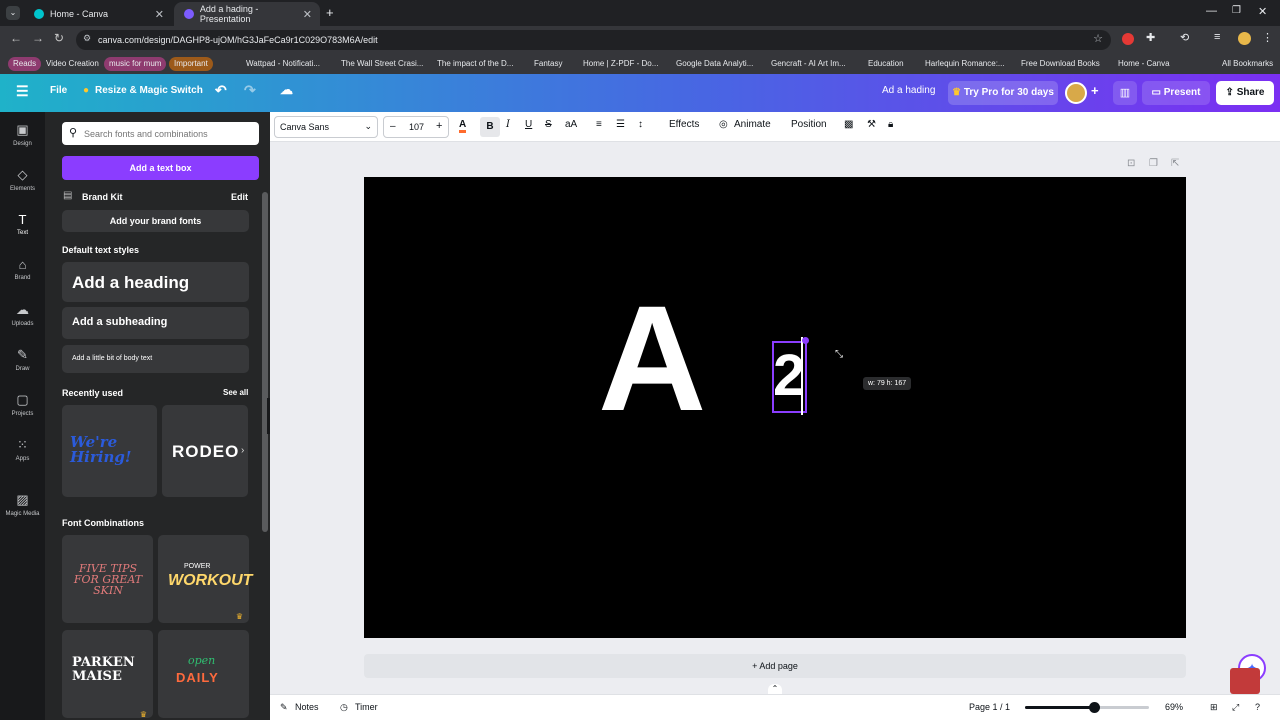  Describe the element at coordinates (22, 134) in the screenshot. I see `rail-design: ▣ Design` at that location.